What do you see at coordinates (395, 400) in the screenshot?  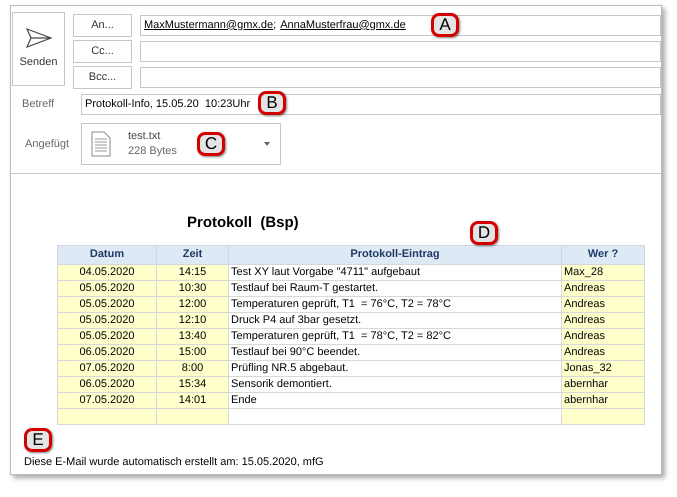 I see `table-cell: Ende` at bounding box center [395, 400].